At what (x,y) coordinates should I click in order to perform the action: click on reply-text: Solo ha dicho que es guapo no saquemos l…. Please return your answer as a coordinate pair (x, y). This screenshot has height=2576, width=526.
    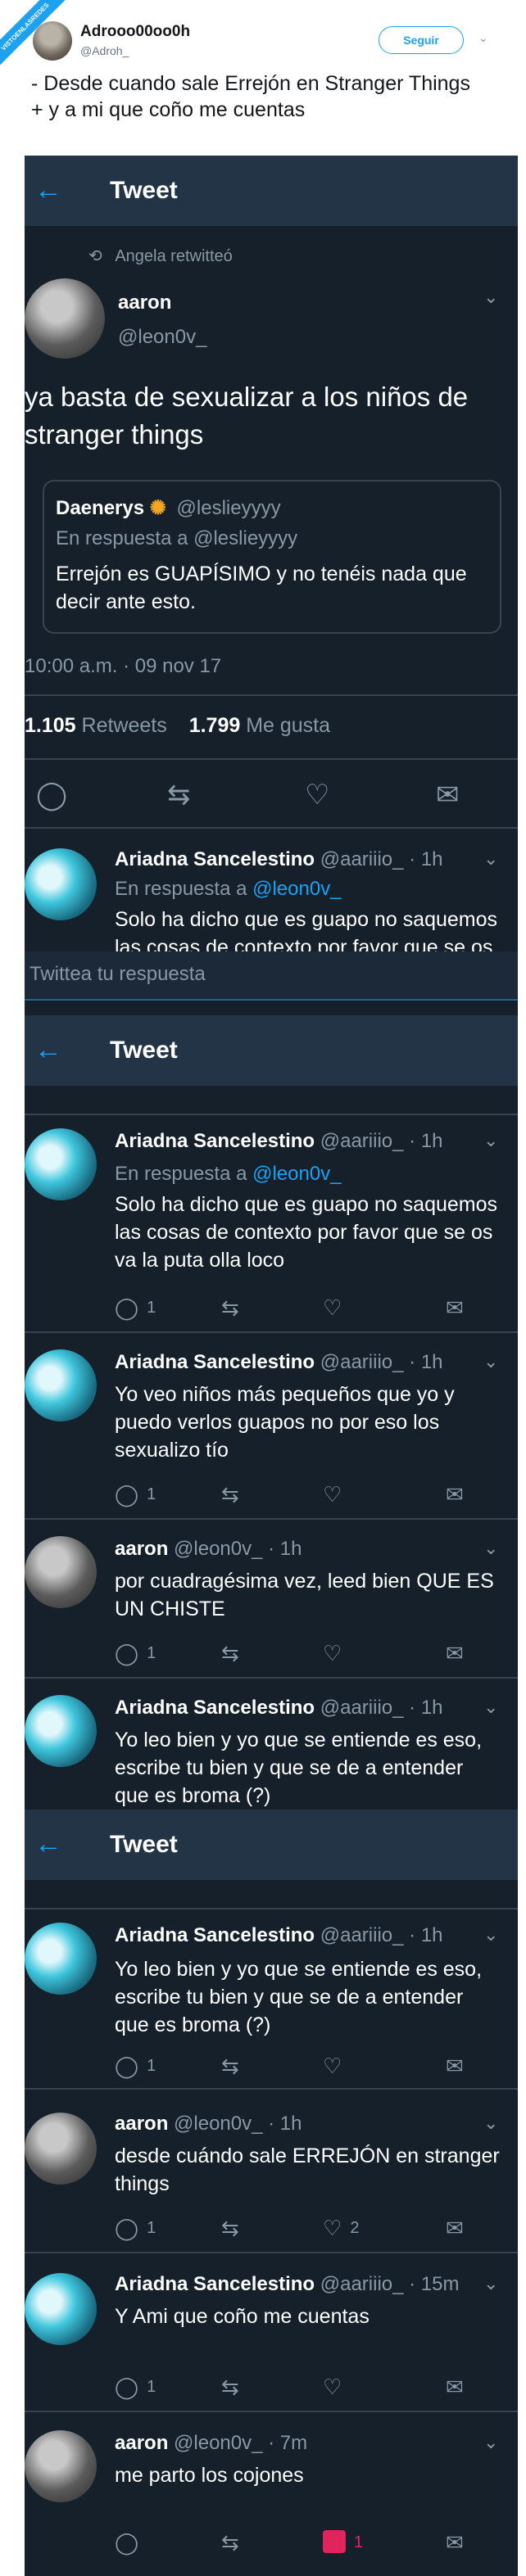
    Looking at the image, I should click on (306, 929).